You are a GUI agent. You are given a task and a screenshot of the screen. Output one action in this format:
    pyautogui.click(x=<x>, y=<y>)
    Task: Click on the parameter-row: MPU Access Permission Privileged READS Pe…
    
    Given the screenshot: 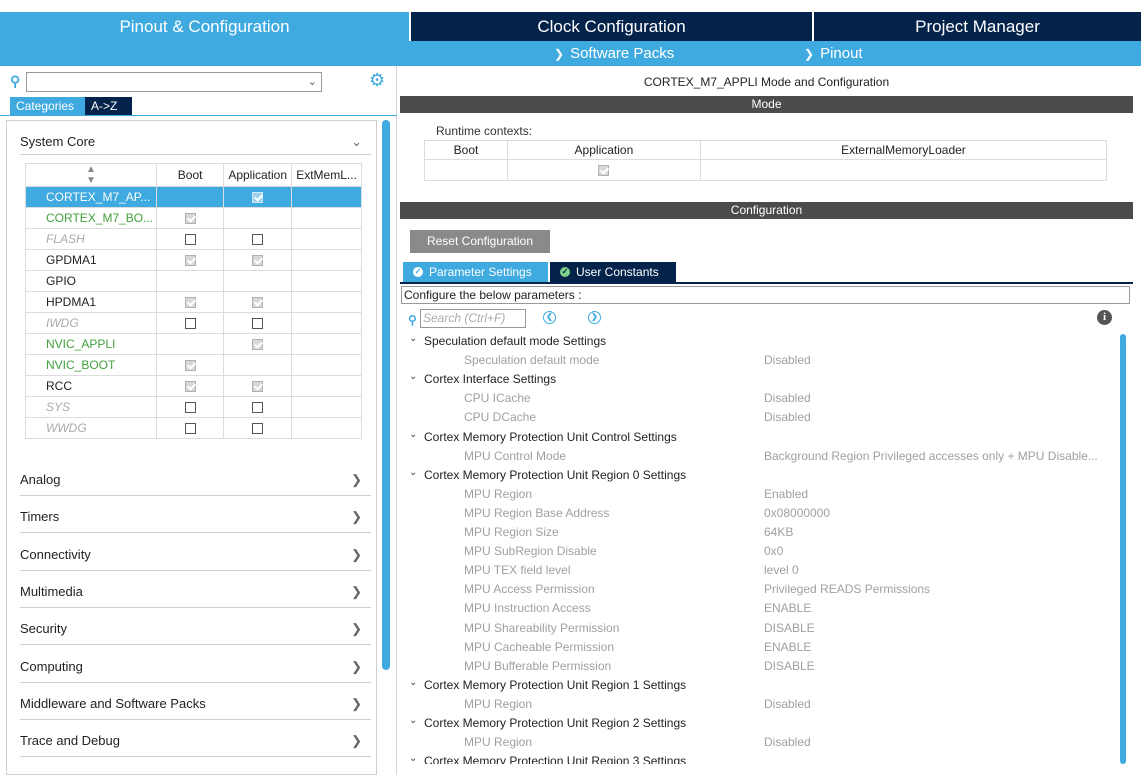 What is the action you would take?
    pyautogui.click(x=759, y=589)
    